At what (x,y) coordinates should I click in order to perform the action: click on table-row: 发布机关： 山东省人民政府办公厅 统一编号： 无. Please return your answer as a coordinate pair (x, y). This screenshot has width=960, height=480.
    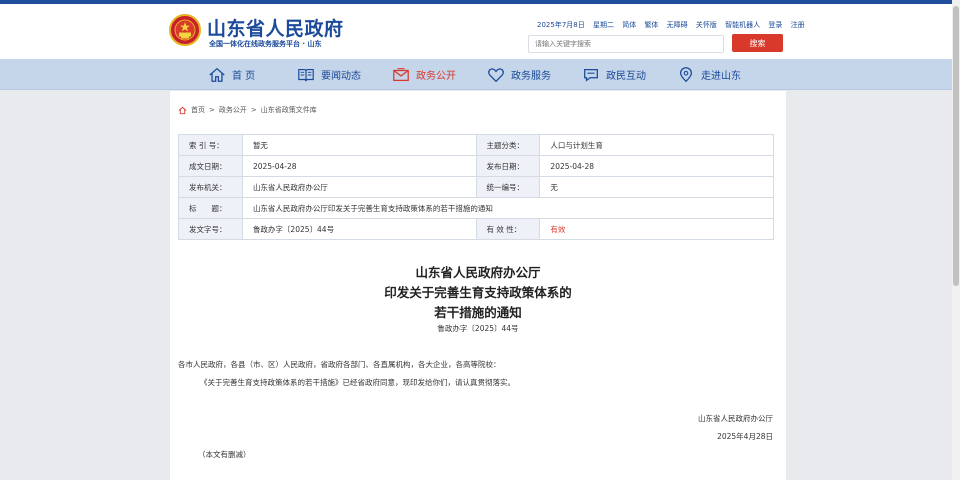
    Looking at the image, I should click on (476, 187).